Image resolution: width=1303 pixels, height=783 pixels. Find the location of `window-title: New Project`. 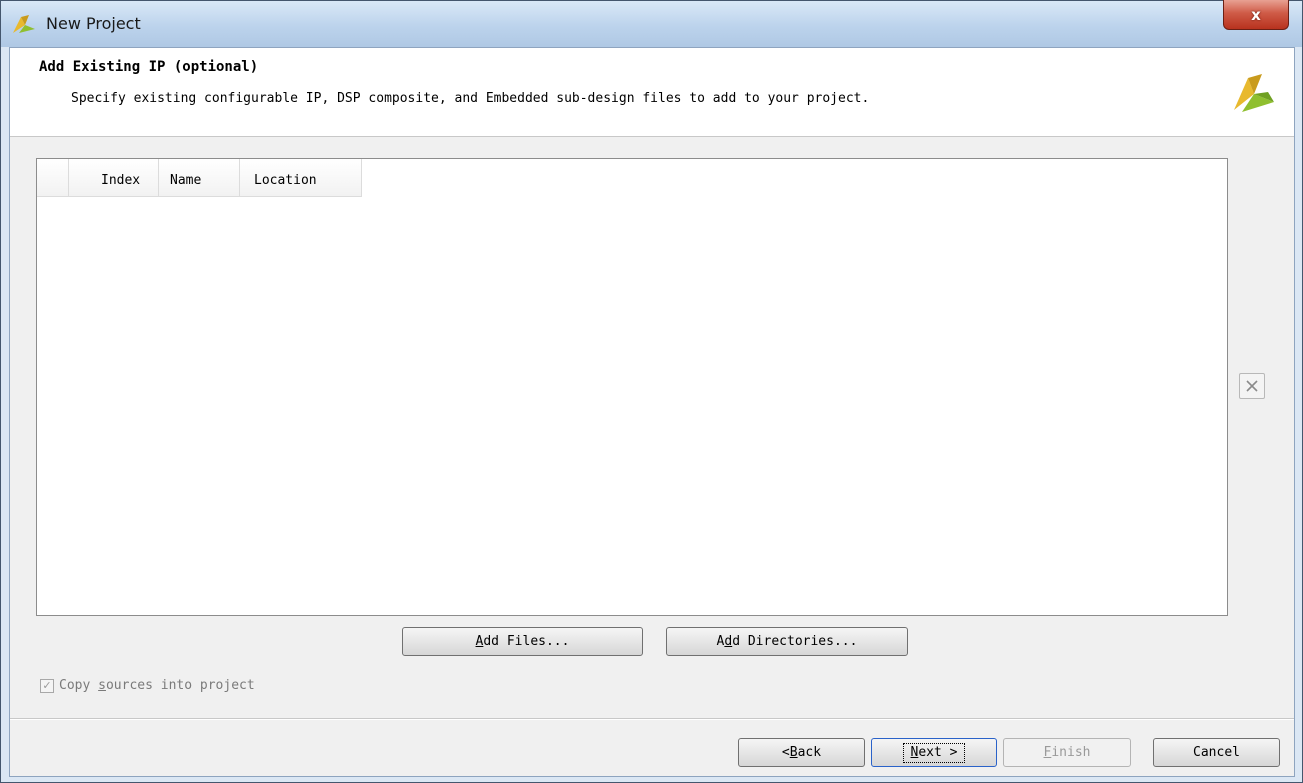

window-title: New Project is located at coordinates (93, 23).